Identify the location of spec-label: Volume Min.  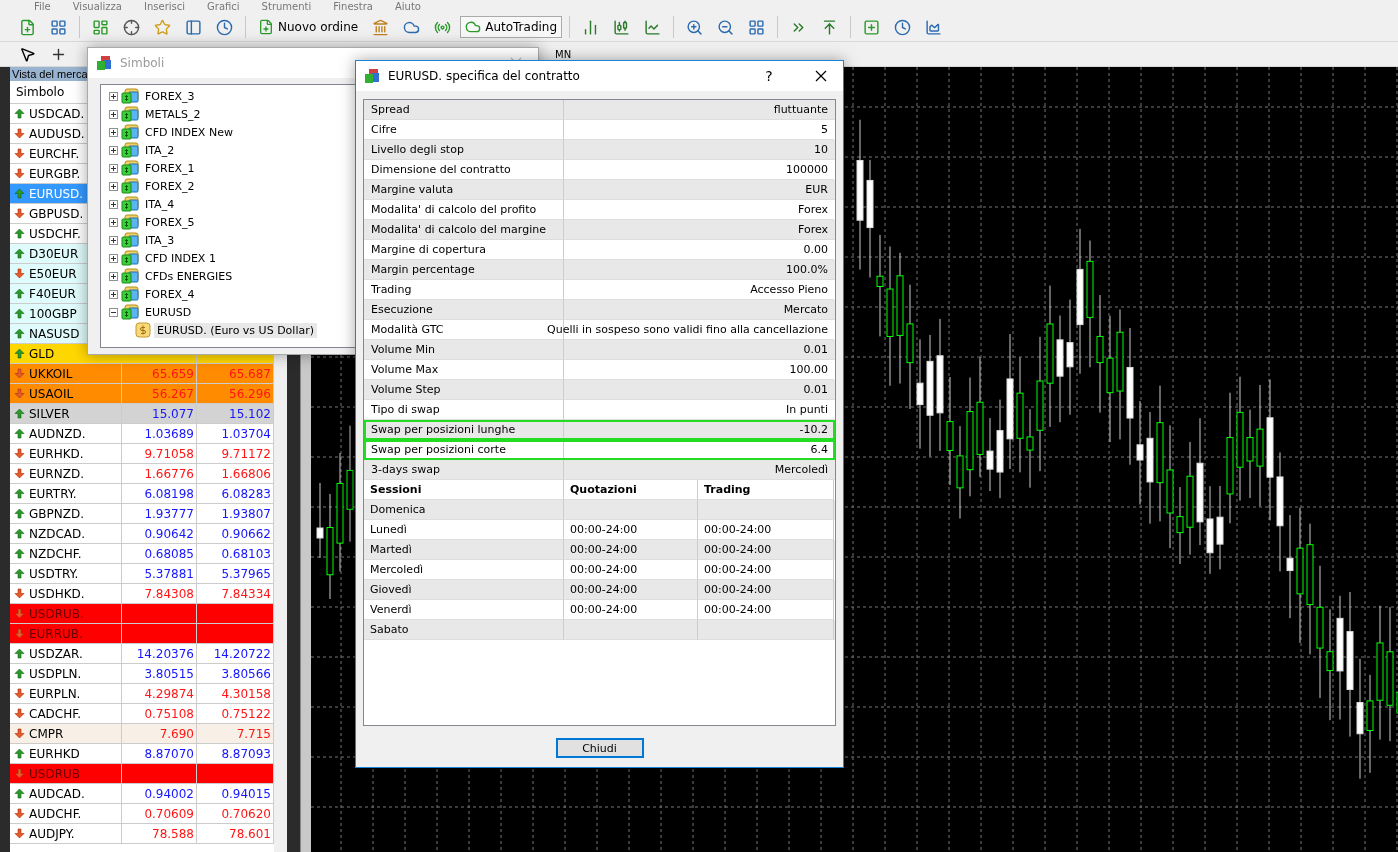
(403, 349).